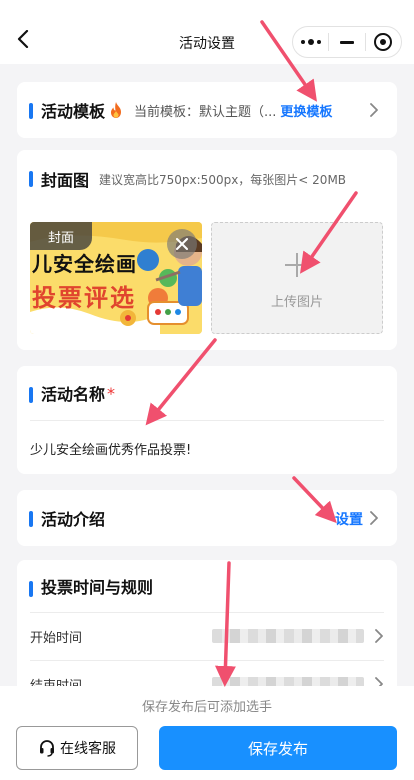 This screenshot has width=414, height=780. Describe the element at coordinates (73, 111) in the screenshot. I see `section-title: 活动模板` at that location.